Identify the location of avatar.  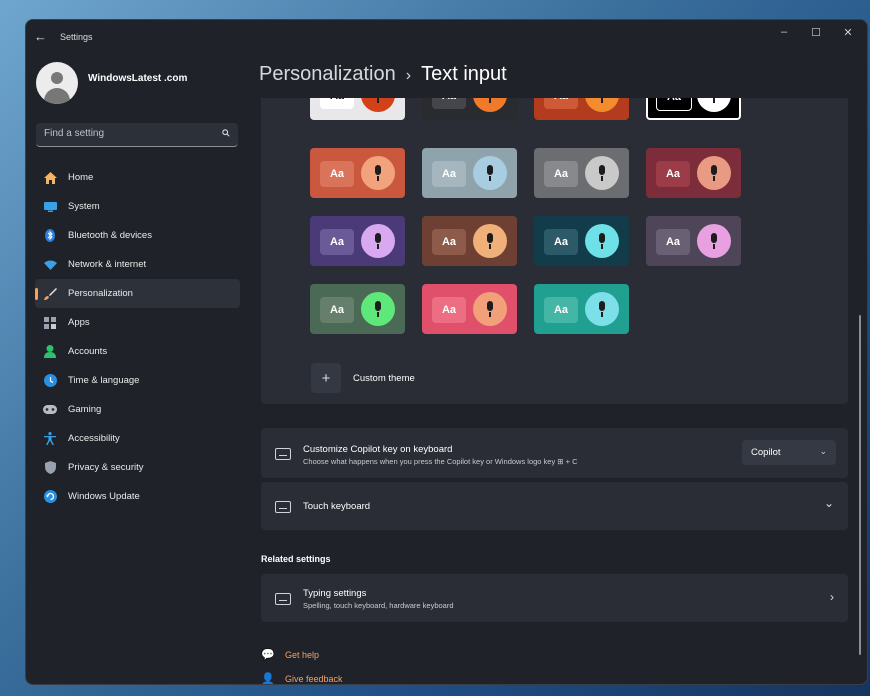
(57, 83).